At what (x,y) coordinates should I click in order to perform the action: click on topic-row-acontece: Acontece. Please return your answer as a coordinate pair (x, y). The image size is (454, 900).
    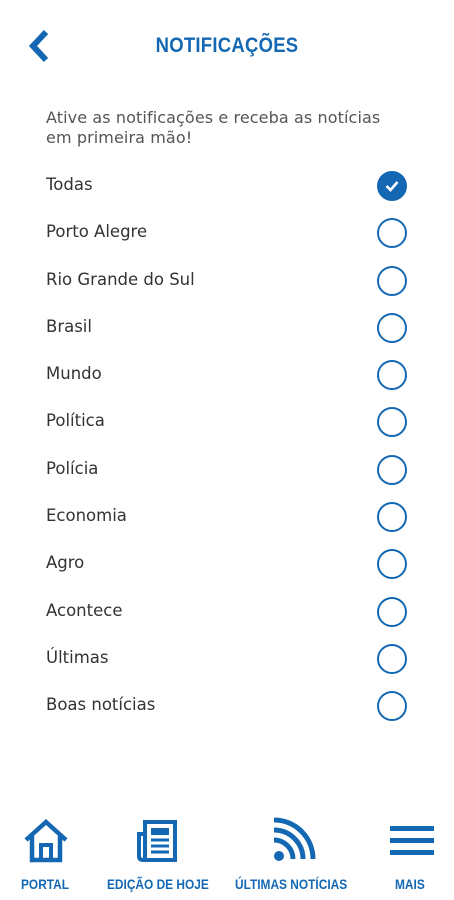
    Looking at the image, I should click on (227, 612).